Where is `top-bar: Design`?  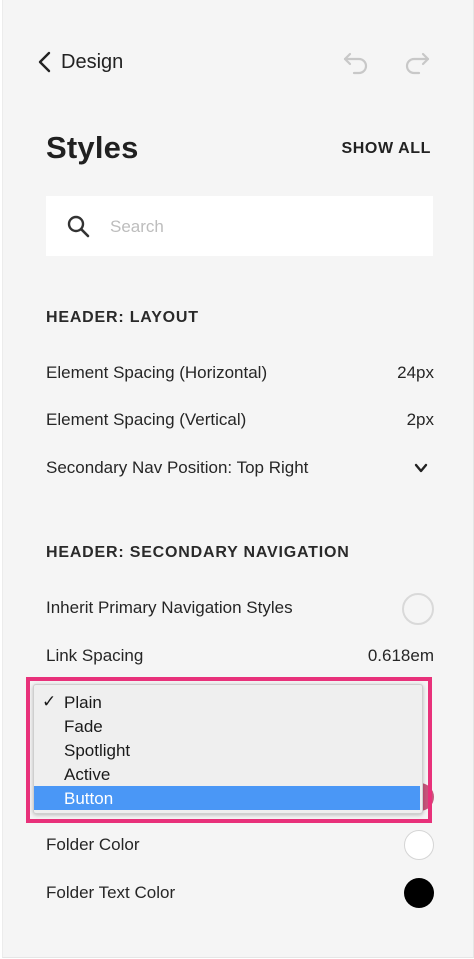 top-bar: Design is located at coordinates (238, 62).